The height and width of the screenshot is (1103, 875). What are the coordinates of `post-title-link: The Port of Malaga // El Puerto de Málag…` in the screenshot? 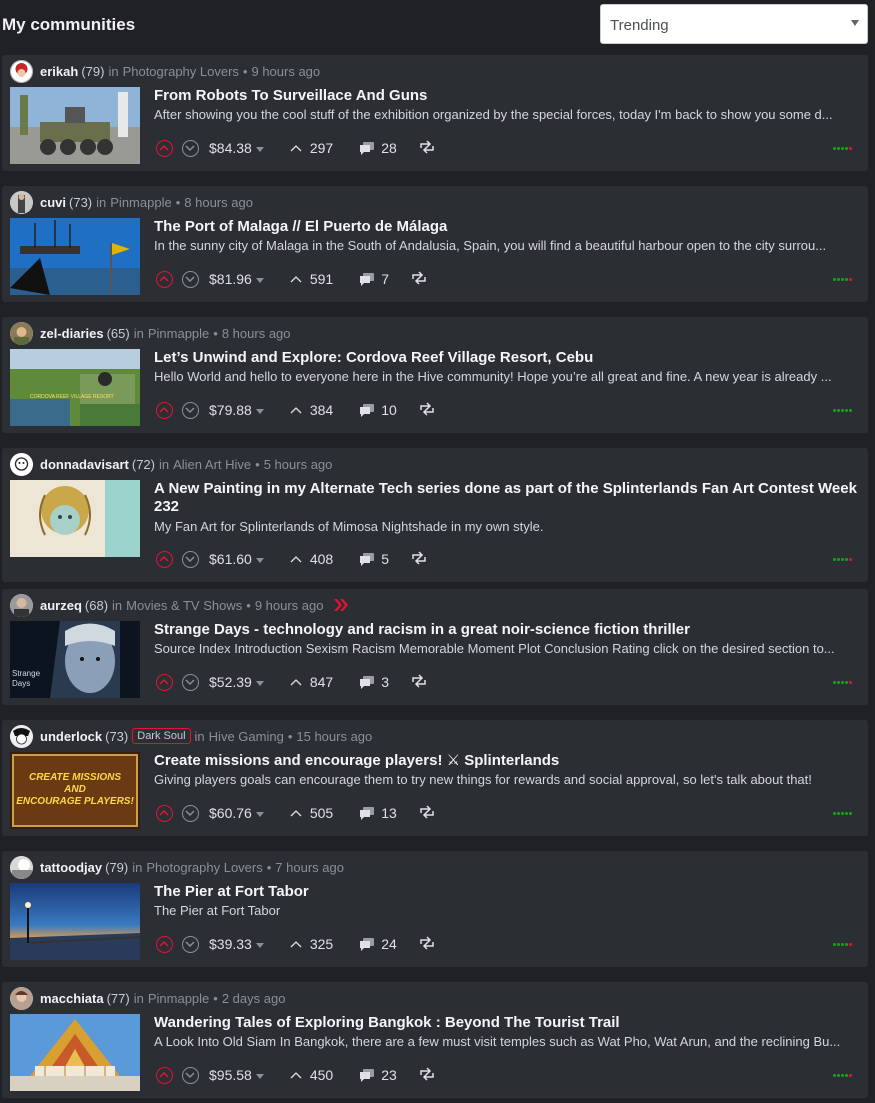 It's located at (509, 227).